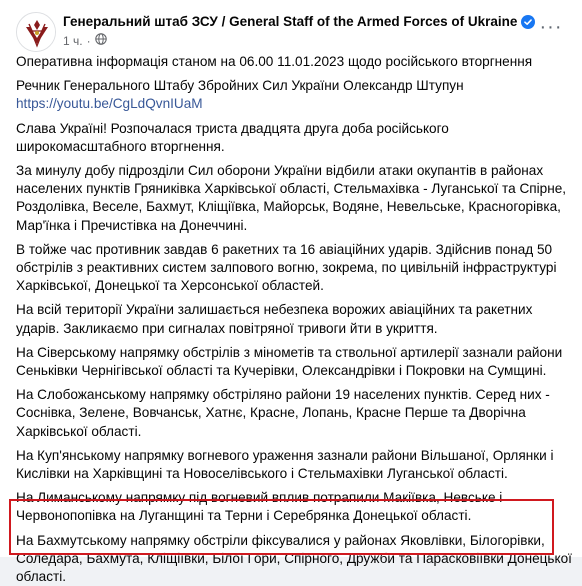  What do you see at coordinates (528, 23) in the screenshot?
I see `verified-badge-icon` at bounding box center [528, 23].